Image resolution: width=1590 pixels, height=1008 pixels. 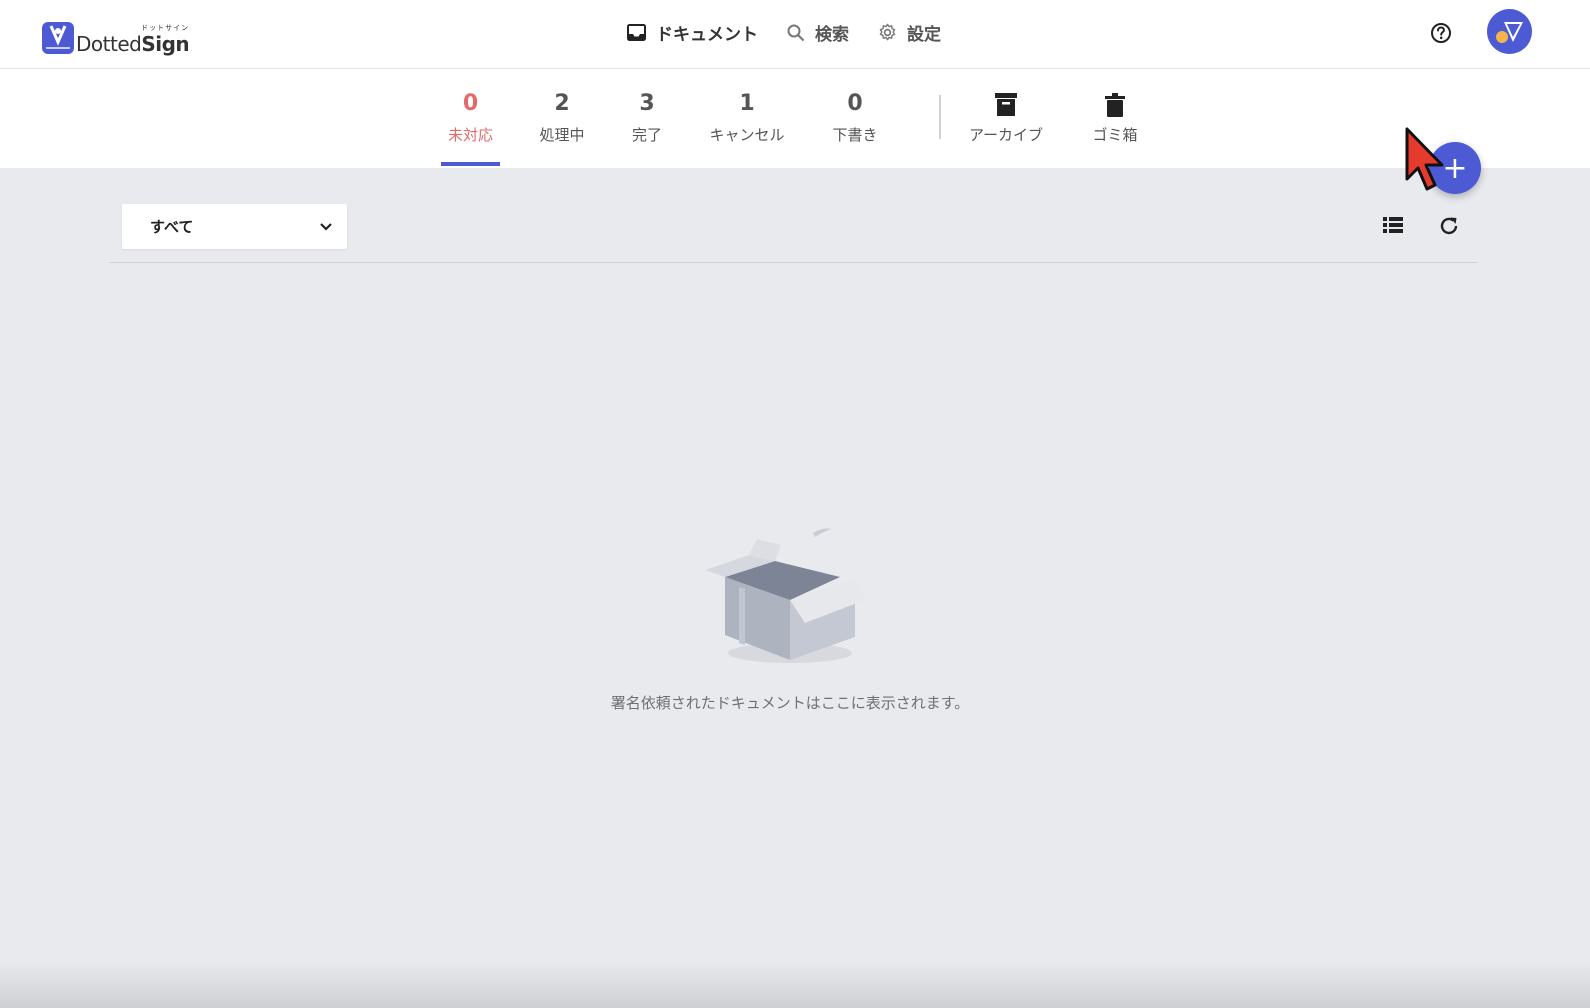 I want to click on archive-icon, so click(x=1006, y=104).